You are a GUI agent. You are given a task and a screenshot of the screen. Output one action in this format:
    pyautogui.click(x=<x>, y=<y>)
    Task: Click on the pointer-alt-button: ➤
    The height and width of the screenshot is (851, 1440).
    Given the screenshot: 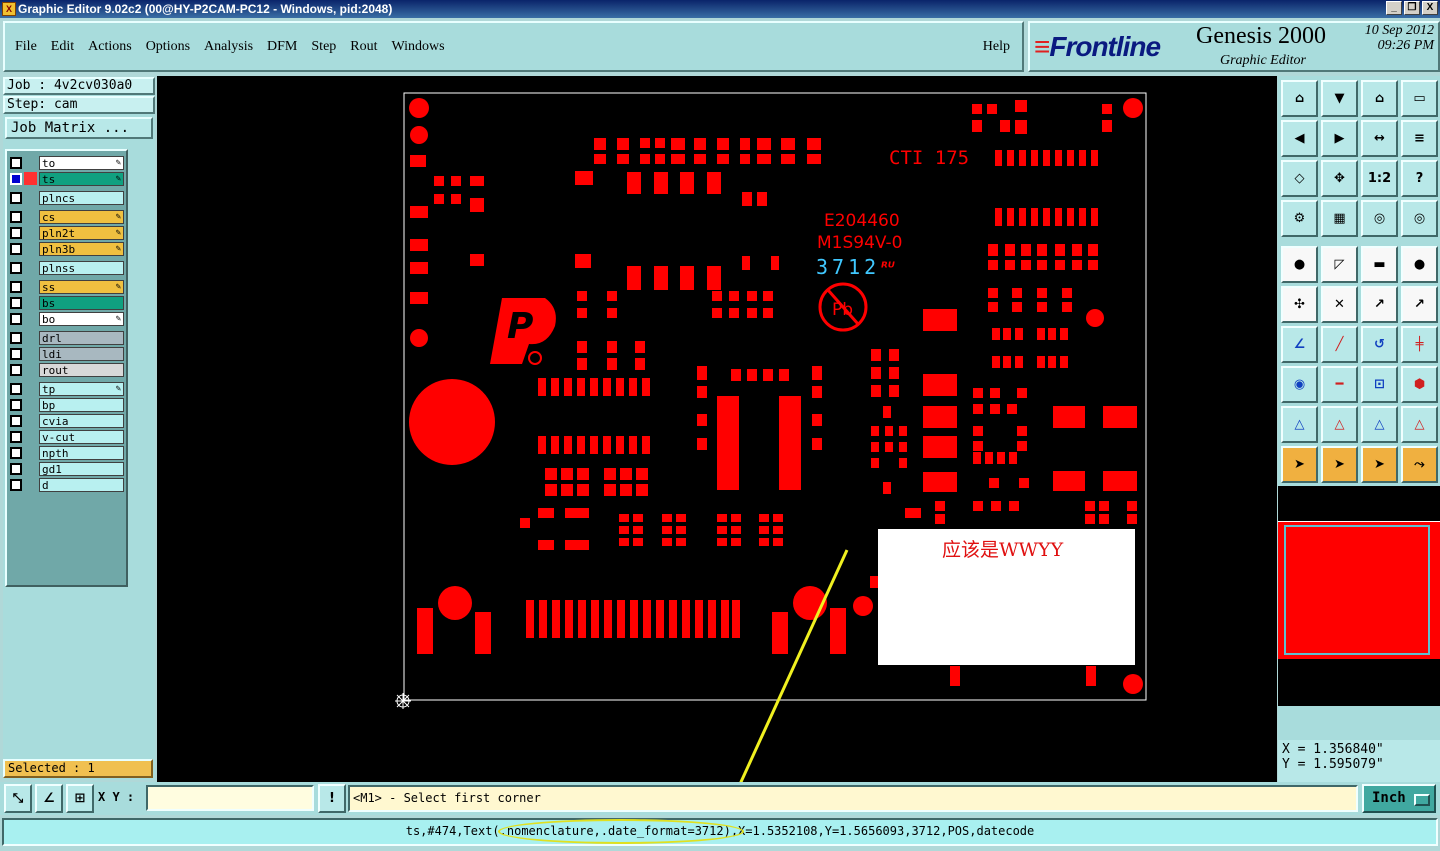 What is the action you would take?
    pyautogui.click(x=1379, y=464)
    